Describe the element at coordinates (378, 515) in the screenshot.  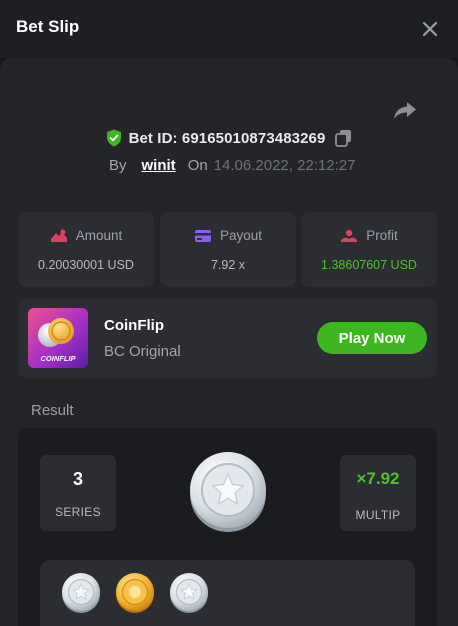
I see `multiplier-caption: MULTIP` at that location.